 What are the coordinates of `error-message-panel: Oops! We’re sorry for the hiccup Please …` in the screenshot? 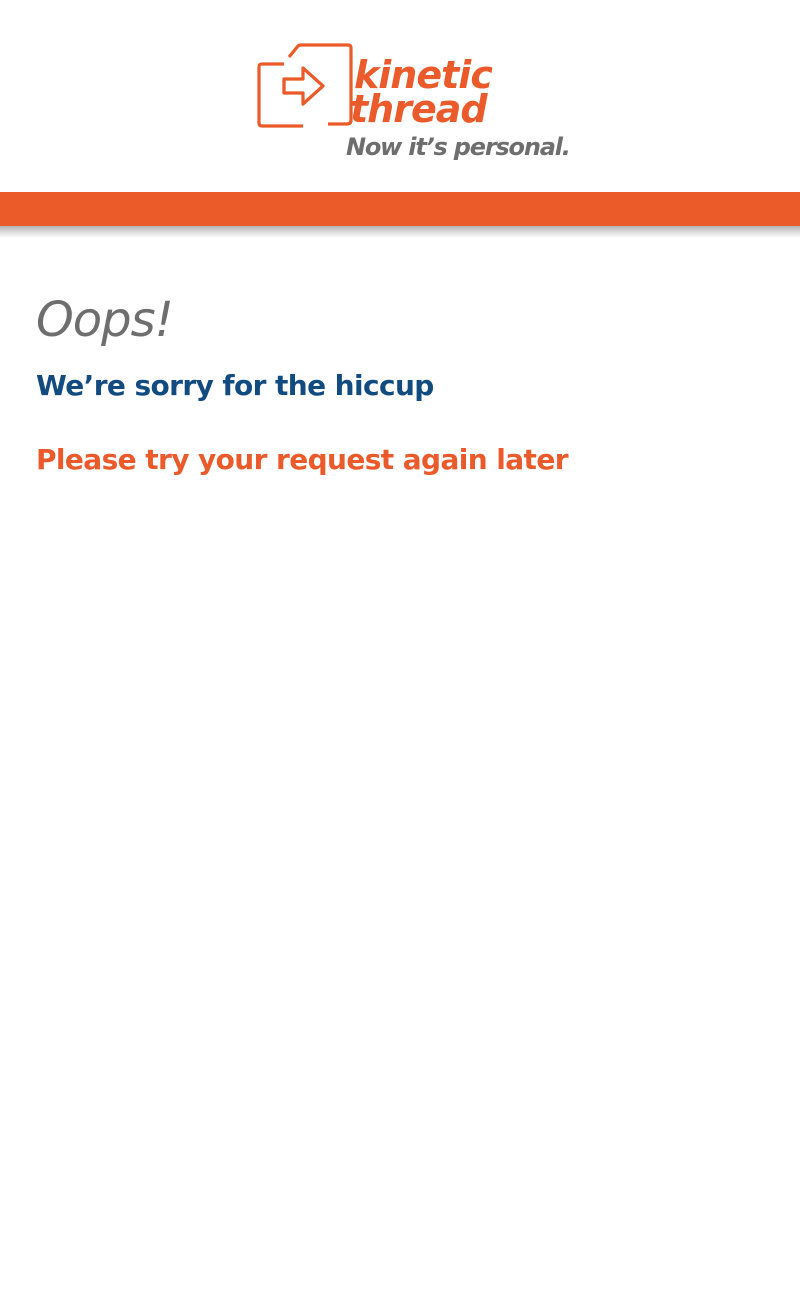 It's located at (401, 385).